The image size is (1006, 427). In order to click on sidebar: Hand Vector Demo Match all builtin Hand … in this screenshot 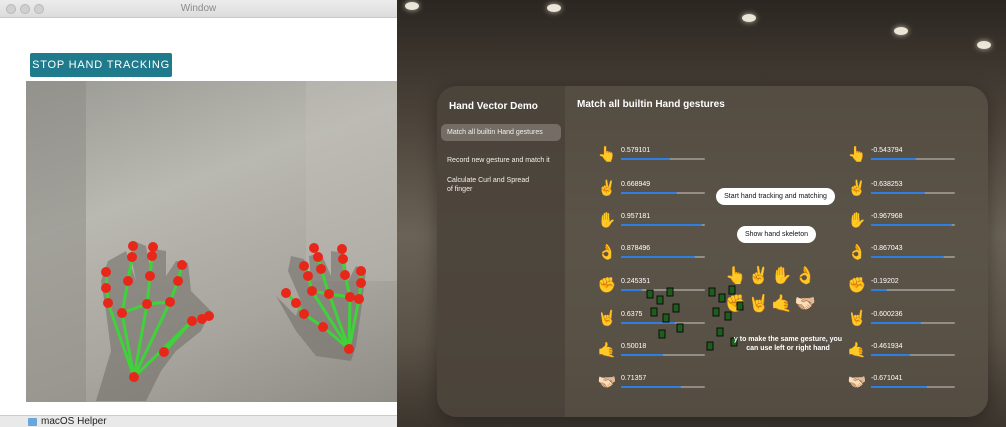, I will do `click(501, 251)`.